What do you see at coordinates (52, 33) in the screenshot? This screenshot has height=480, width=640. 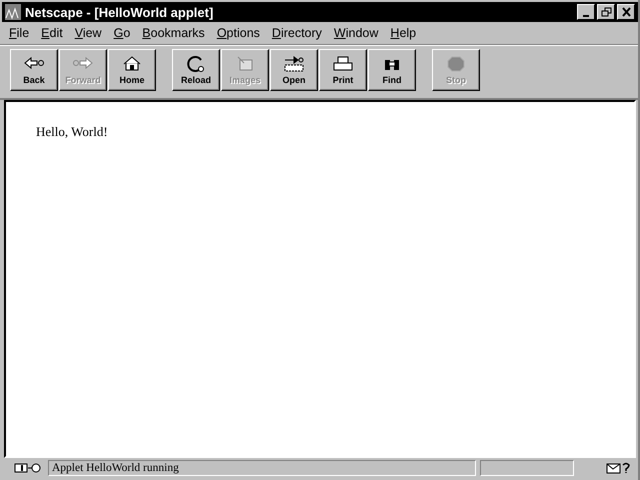 I see `menu-item: Edit` at bounding box center [52, 33].